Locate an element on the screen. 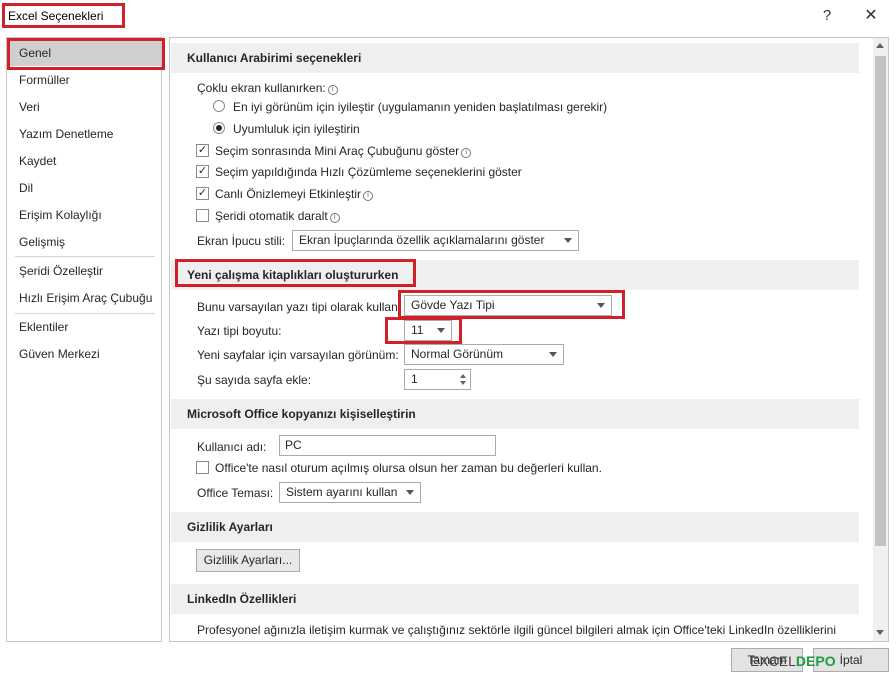 The height and width of the screenshot is (678, 896). sheet-count-value: 1 is located at coordinates (414, 379).